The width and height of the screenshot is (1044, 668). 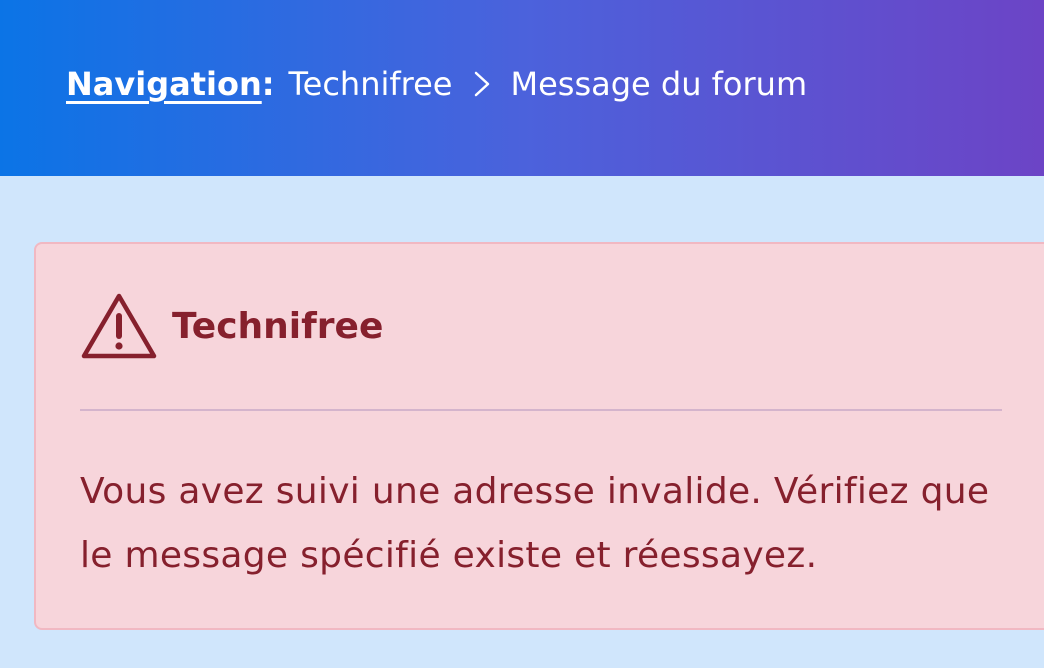 What do you see at coordinates (371, 84) in the screenshot?
I see `breadcrumb-item-technifree: Technifree` at bounding box center [371, 84].